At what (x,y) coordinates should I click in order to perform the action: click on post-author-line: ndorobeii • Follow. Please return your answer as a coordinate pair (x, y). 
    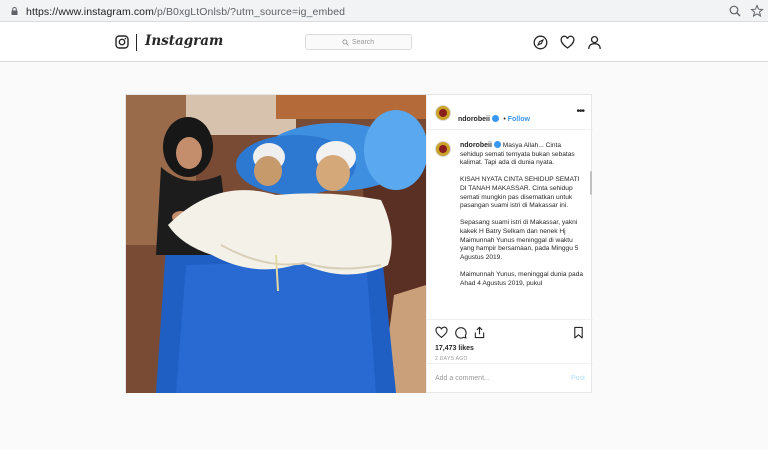
    Looking at the image, I should click on (494, 117).